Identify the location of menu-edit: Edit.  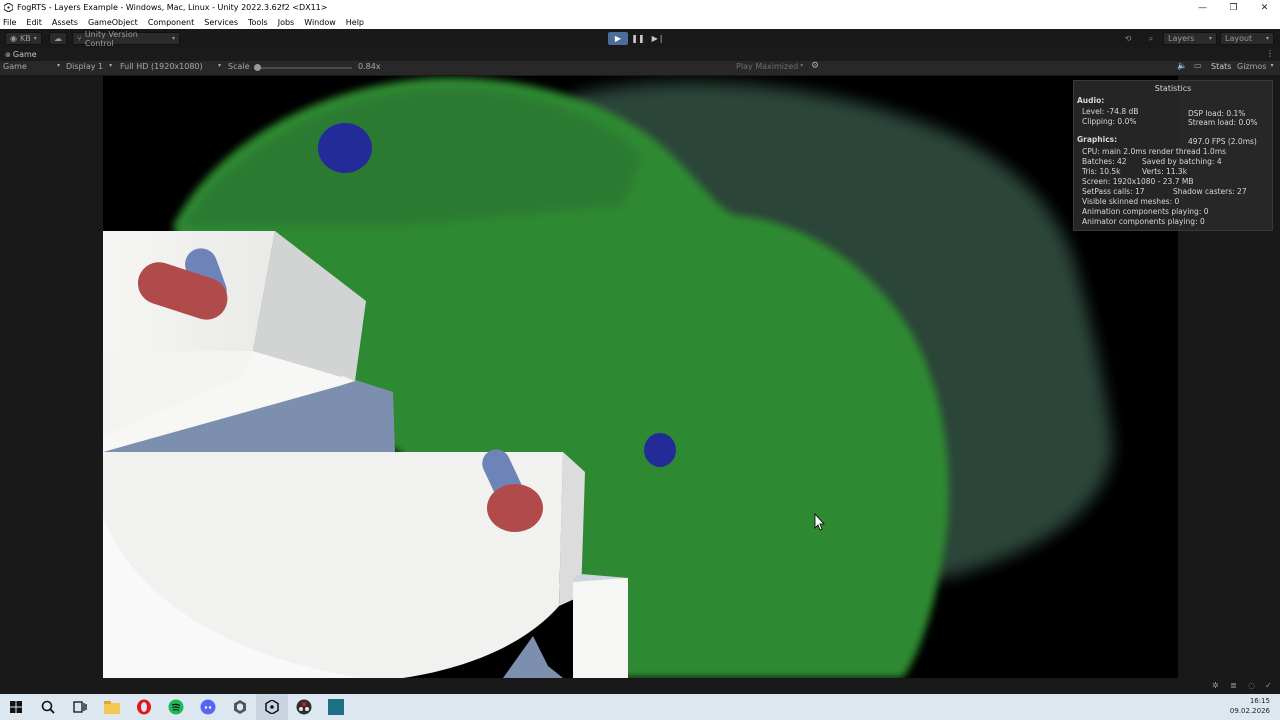
(34, 22).